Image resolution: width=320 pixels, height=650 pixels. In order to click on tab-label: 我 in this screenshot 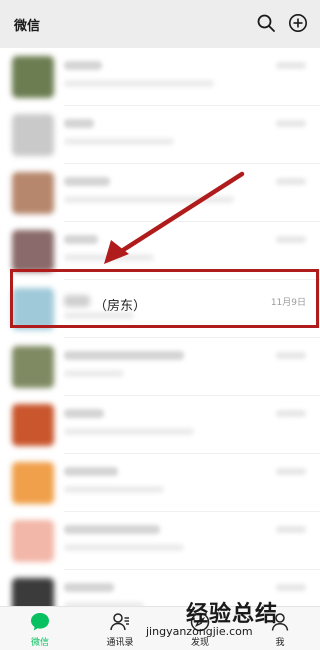, I will do `click(280, 643)`.